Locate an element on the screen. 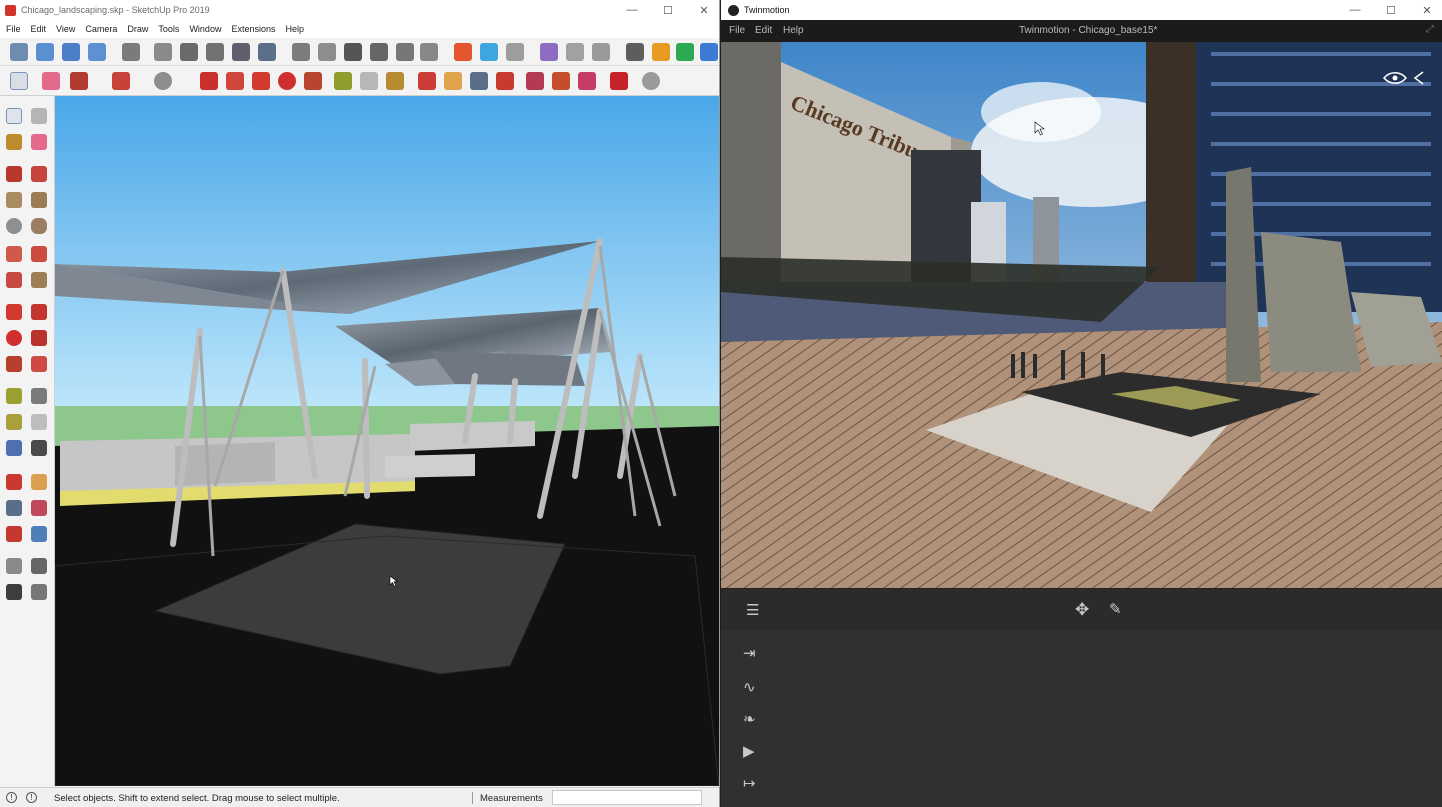  text-tool-icon is located at coordinates (39, 422).